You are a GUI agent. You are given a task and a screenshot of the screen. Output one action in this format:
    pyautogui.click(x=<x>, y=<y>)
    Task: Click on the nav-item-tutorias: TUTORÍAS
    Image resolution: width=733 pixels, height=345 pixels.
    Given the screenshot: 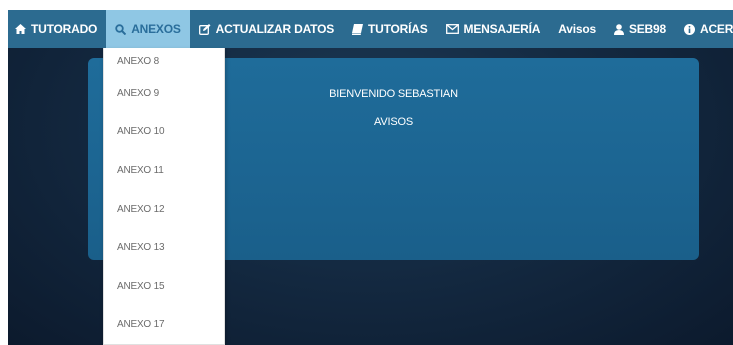 What is the action you would take?
    pyautogui.click(x=390, y=29)
    